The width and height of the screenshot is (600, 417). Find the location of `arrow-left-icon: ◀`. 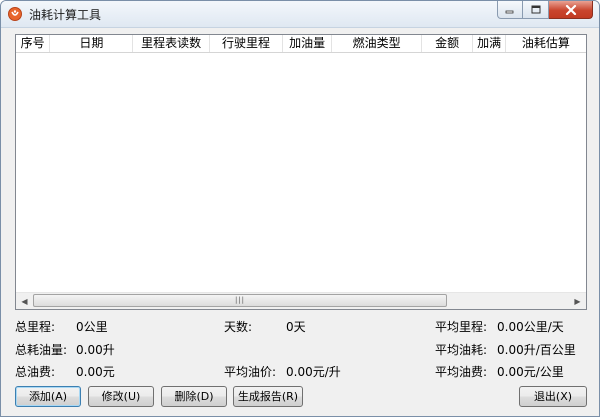

arrow-left-icon: ◀ is located at coordinates (24, 301).